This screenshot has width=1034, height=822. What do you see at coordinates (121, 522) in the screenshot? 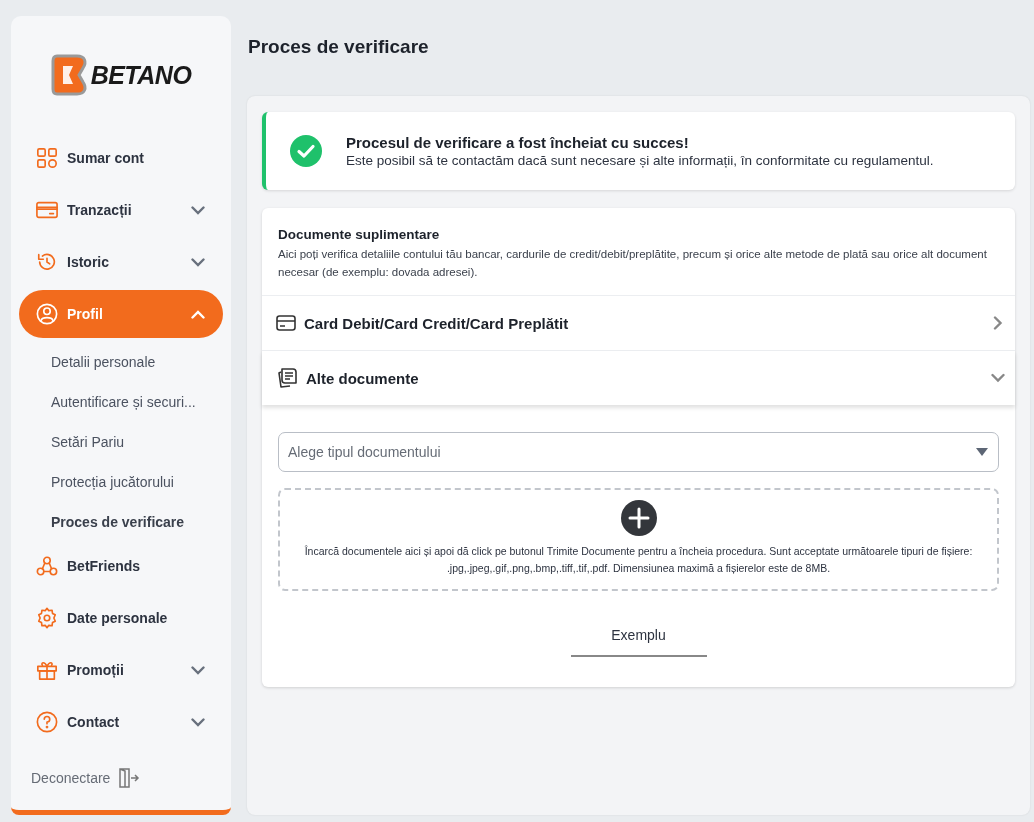
I see `submenu-item: Proces de verificare` at bounding box center [121, 522].